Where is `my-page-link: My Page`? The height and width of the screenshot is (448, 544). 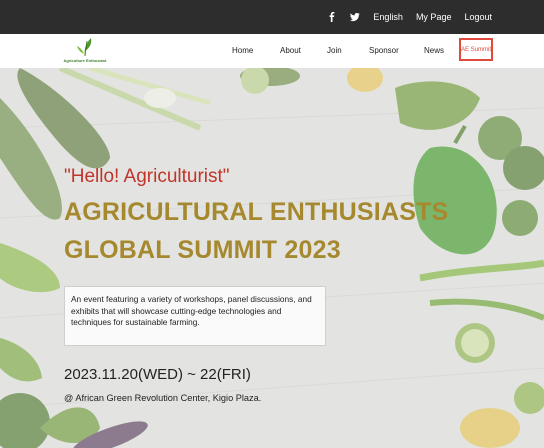
my-page-link: My Page is located at coordinates (434, 17).